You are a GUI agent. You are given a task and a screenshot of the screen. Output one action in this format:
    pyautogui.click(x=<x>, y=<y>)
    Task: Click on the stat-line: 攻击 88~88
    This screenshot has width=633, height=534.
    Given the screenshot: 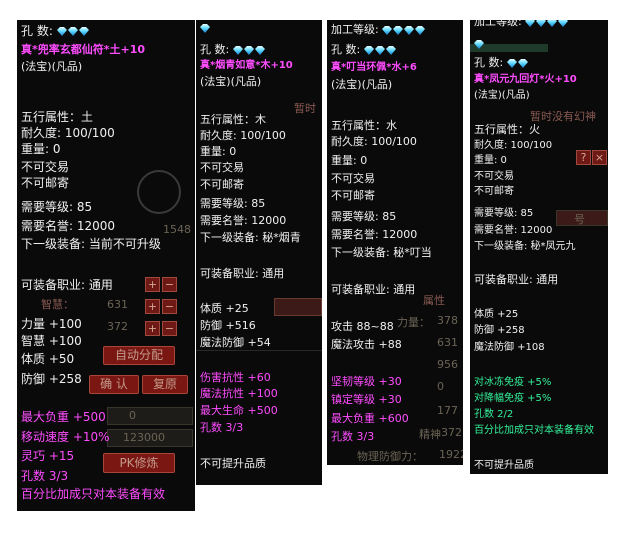 What is the action you would take?
    pyautogui.click(x=362, y=326)
    